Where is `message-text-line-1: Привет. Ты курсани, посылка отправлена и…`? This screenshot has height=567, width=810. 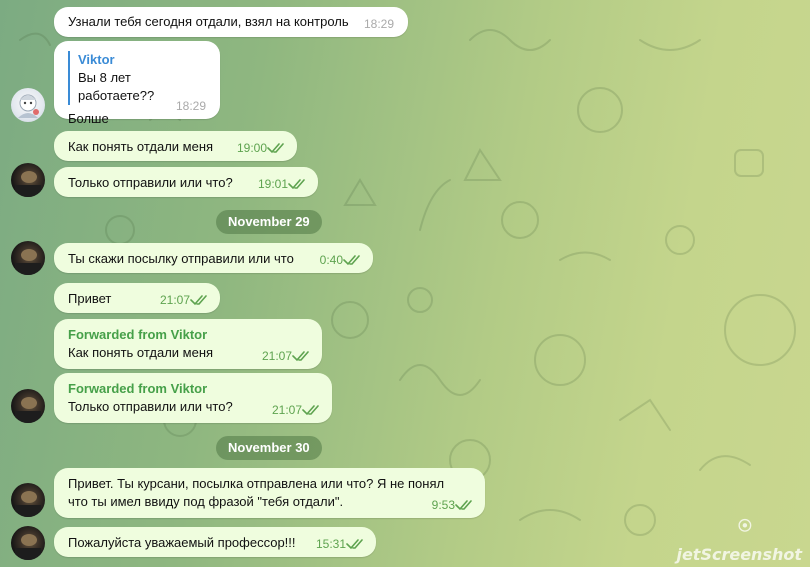
message-text-line-1: Привет. Ты курсани, посылка отправлена и… is located at coordinates (256, 483).